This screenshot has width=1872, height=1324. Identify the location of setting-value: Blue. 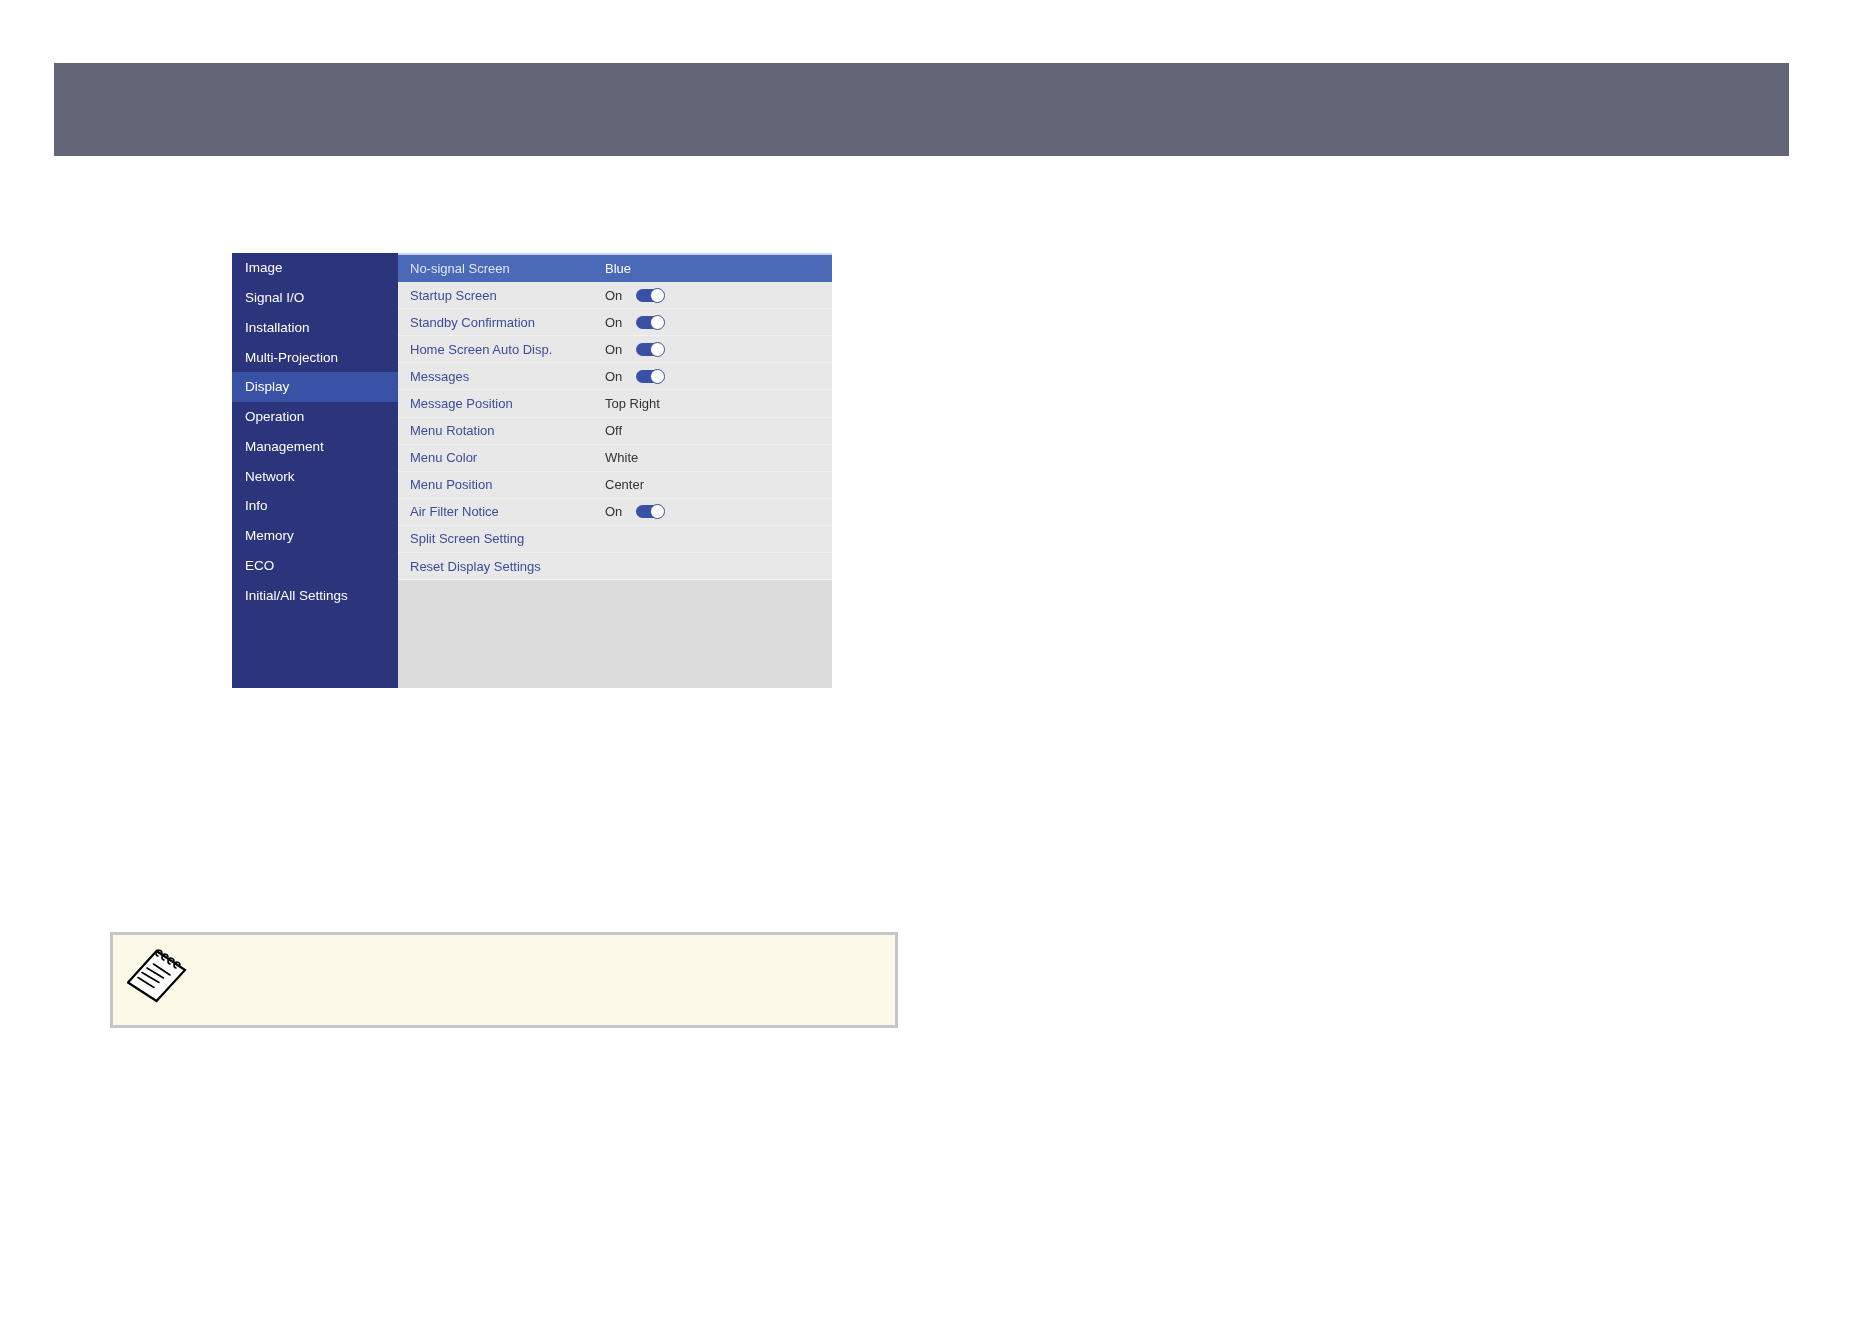
(618, 268).